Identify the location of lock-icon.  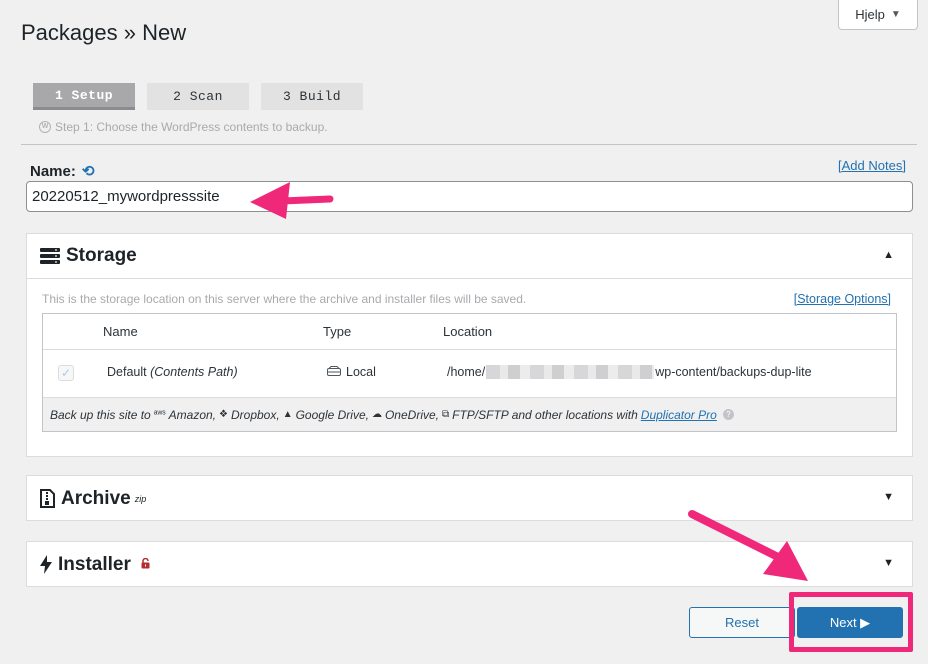
(145, 564).